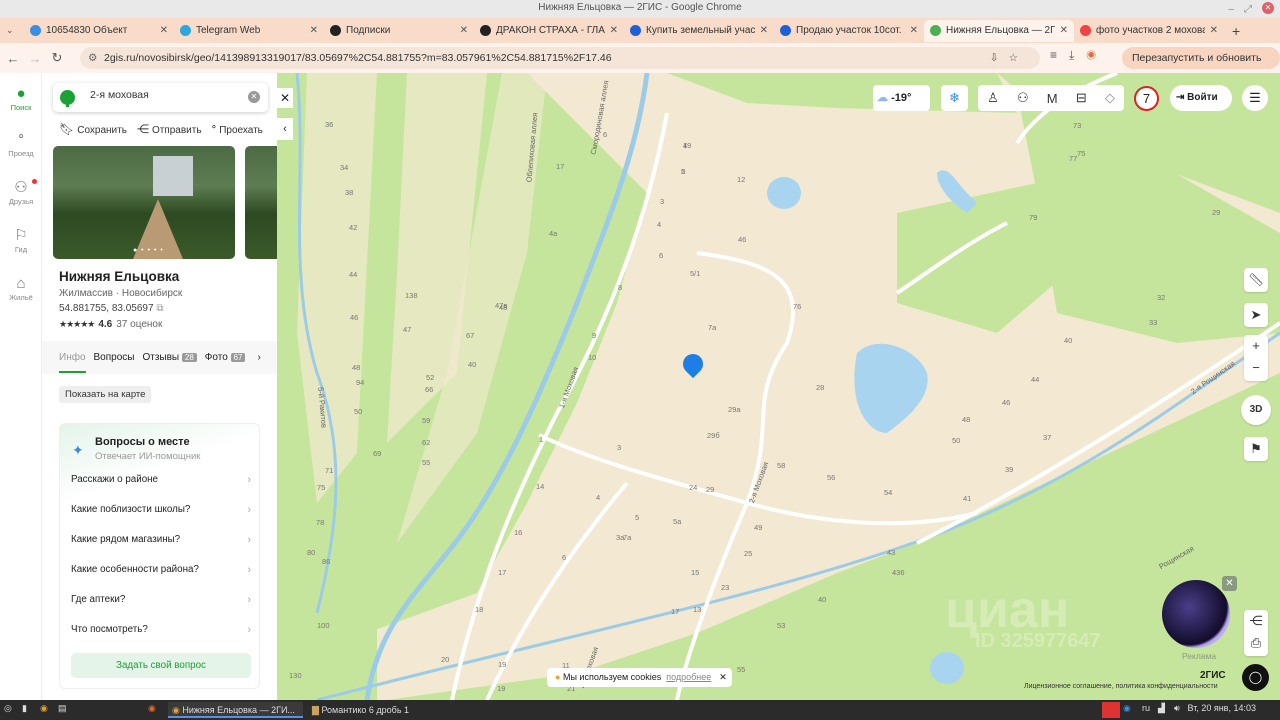 Image resolution: width=1280 pixels, height=720 pixels. What do you see at coordinates (426, 420) in the screenshot?
I see `house-number: 59` at bounding box center [426, 420].